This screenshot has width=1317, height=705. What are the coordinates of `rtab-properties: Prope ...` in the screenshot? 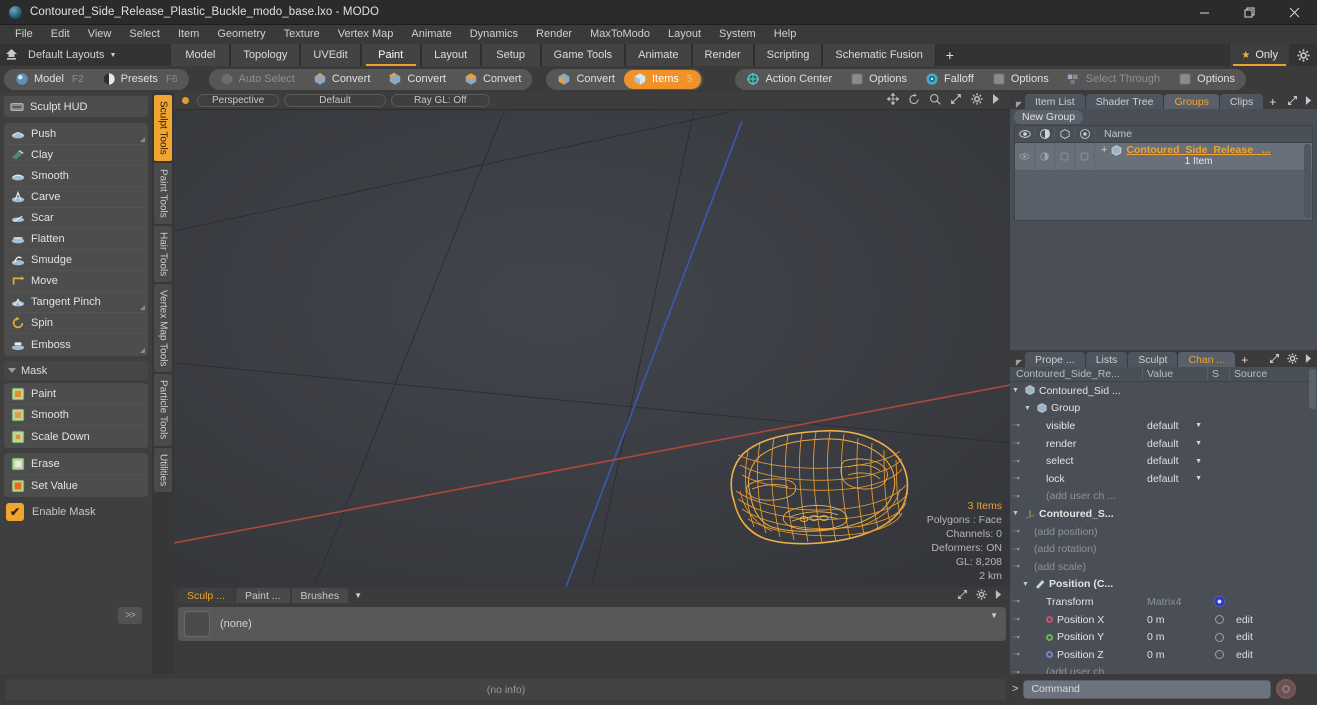 It's located at (1055, 359).